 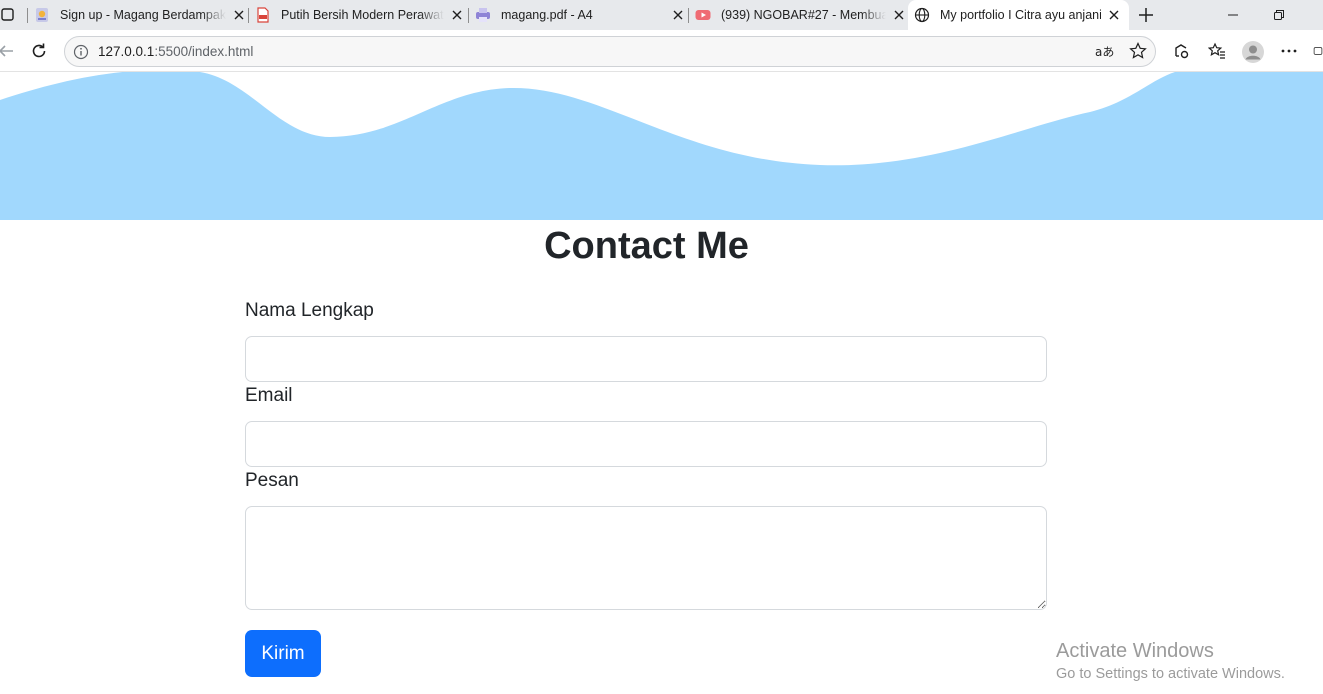 What do you see at coordinates (703, 15) in the screenshot?
I see `youtube-icon` at bounding box center [703, 15].